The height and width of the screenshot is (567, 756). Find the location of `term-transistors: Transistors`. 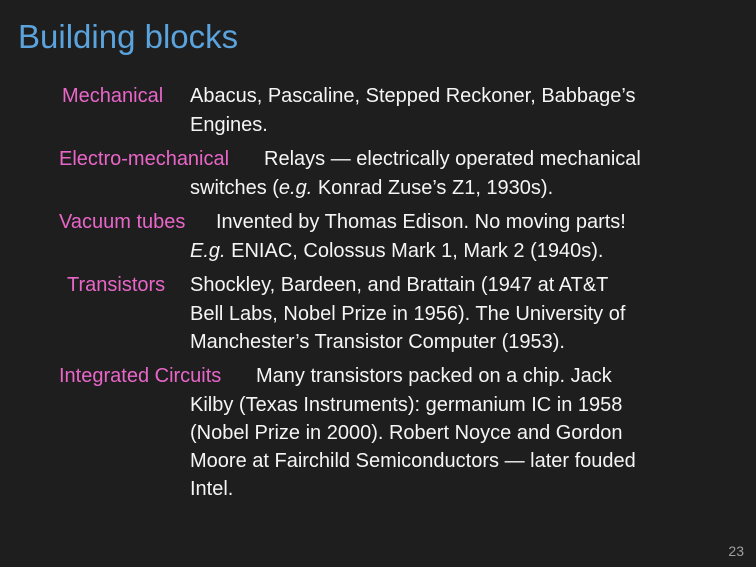

term-transistors: Transistors is located at coordinates (116, 285).